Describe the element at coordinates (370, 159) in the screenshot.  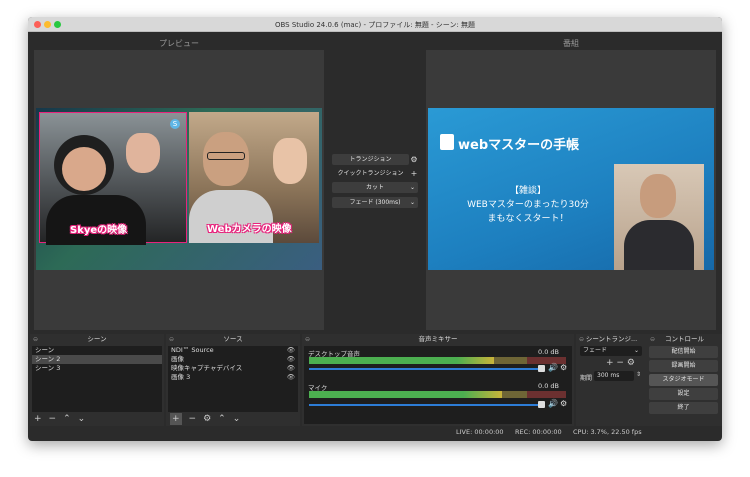
I see `transition-button: トランジション` at that location.